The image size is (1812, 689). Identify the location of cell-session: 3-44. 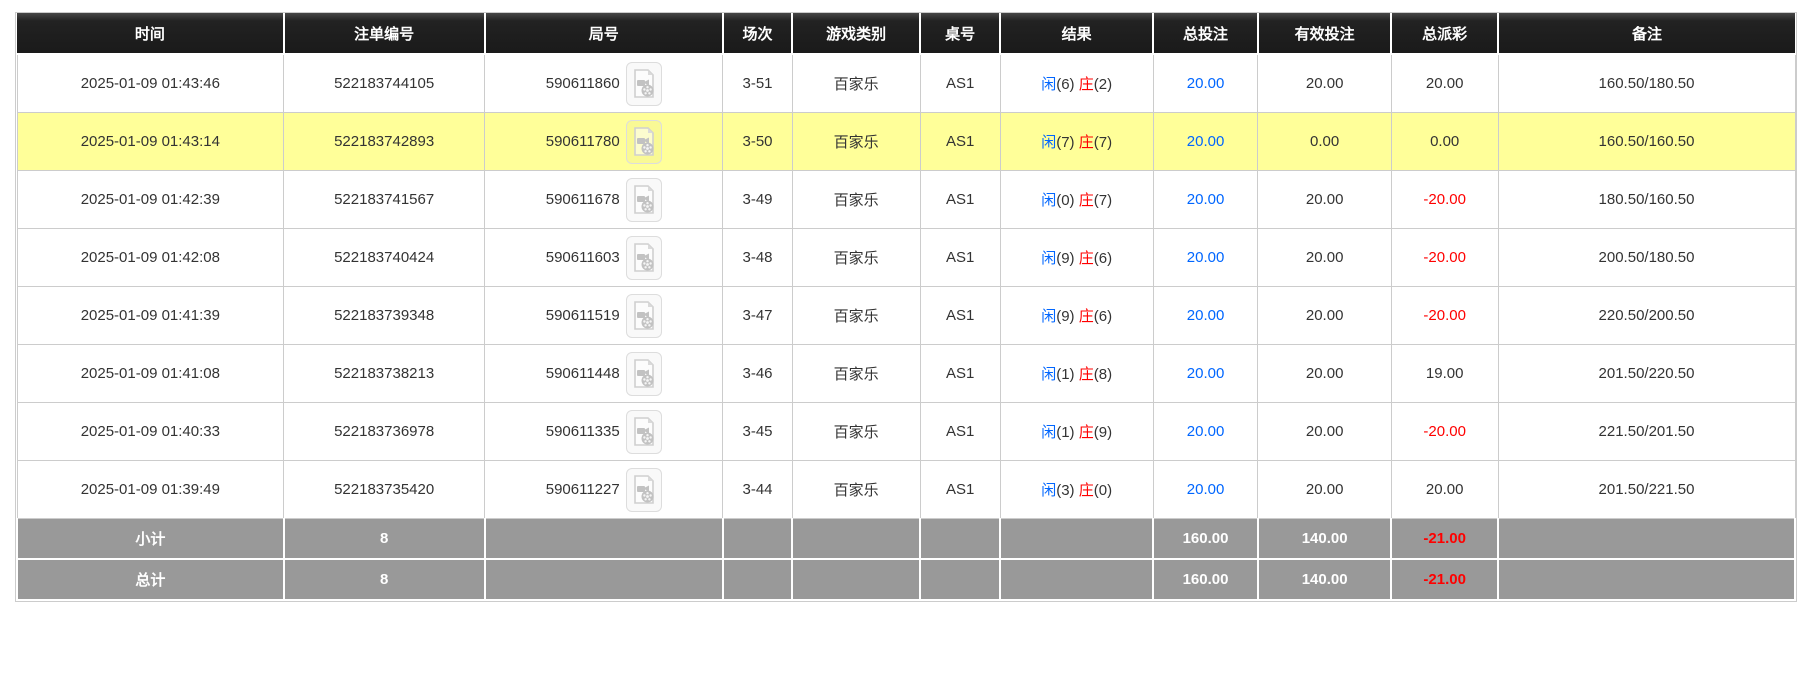
(757, 489).